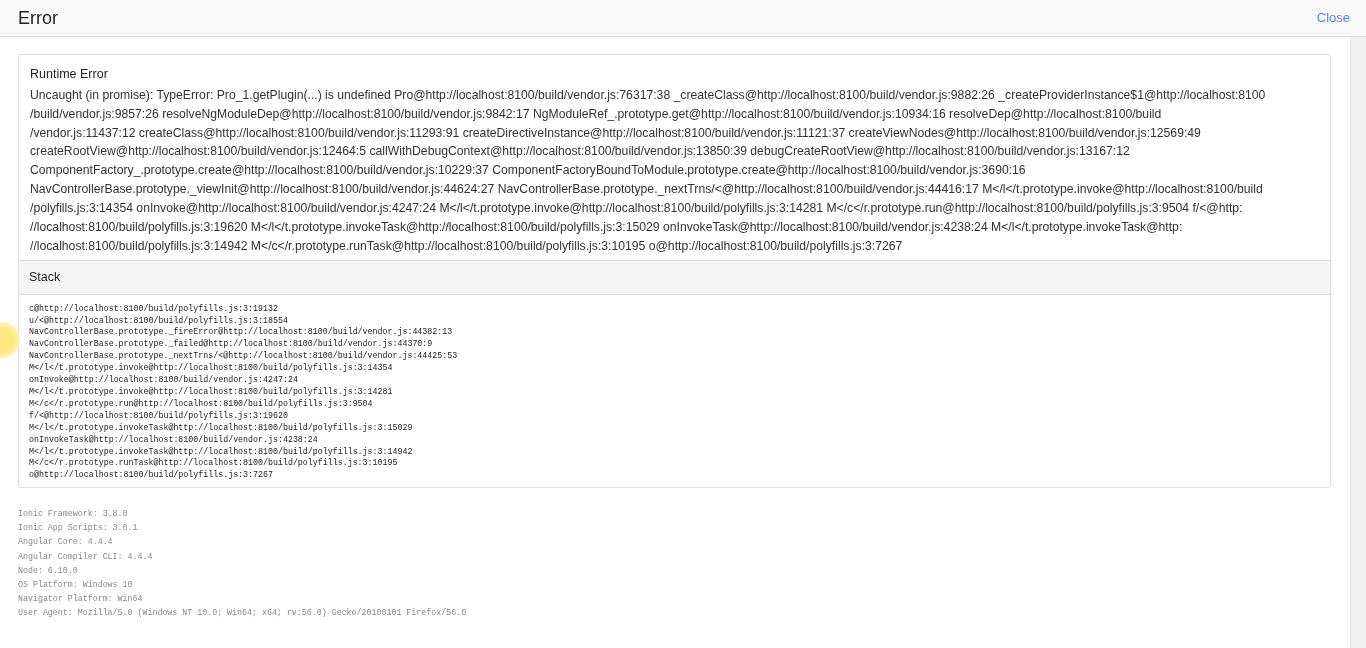  Describe the element at coordinates (243, 612) in the screenshot. I see `environment-line: User Agent: Mozilla/5.0 (Windows NT 10.0; Win64; x64; rv:56.0) Gecko/20100101 Firefox/56.0` at that location.